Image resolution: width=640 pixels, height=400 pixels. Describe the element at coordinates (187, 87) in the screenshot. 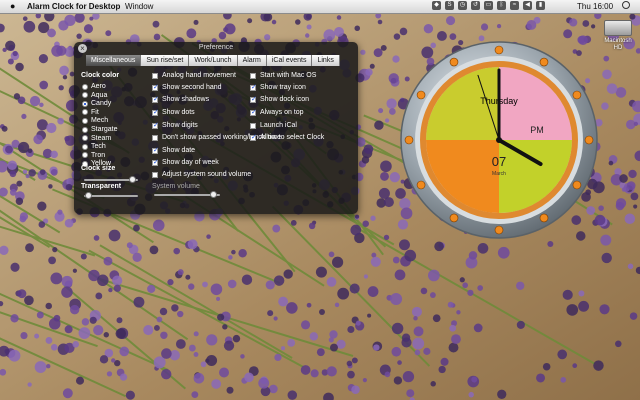

I see `option-show-second-hand: Show second hand` at that location.